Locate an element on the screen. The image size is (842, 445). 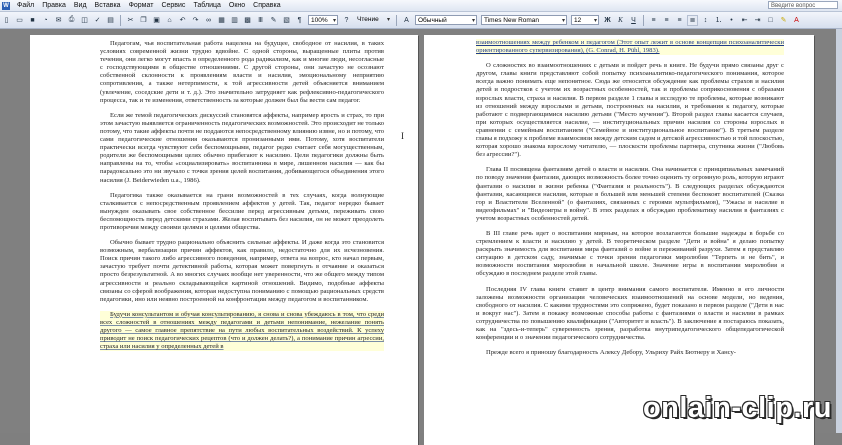
highlight-icon: ✎ is located at coordinates (783, 20).